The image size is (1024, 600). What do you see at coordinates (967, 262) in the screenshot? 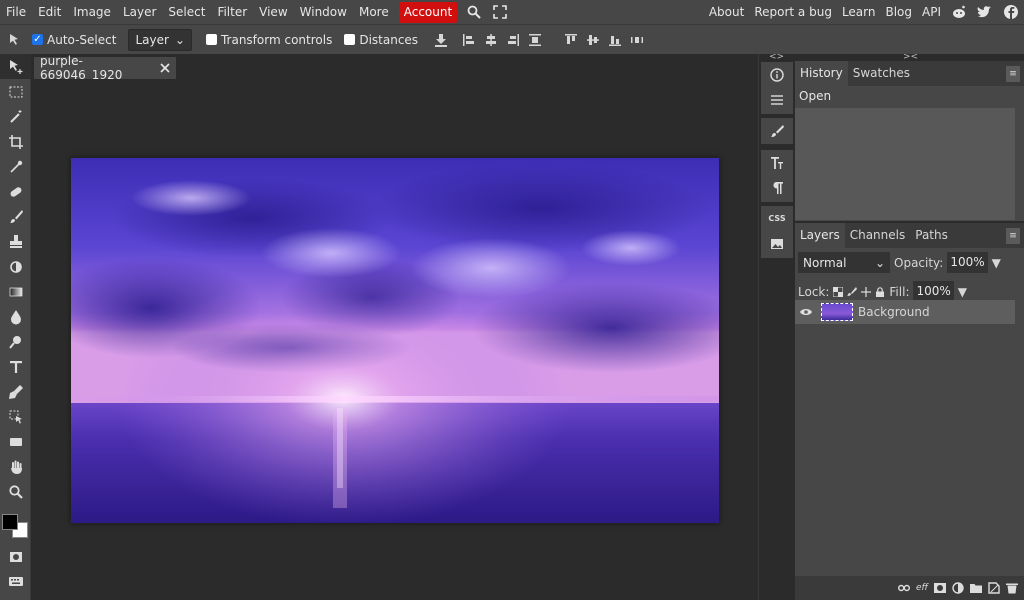
I see `opacity-input: 100%` at bounding box center [967, 262].